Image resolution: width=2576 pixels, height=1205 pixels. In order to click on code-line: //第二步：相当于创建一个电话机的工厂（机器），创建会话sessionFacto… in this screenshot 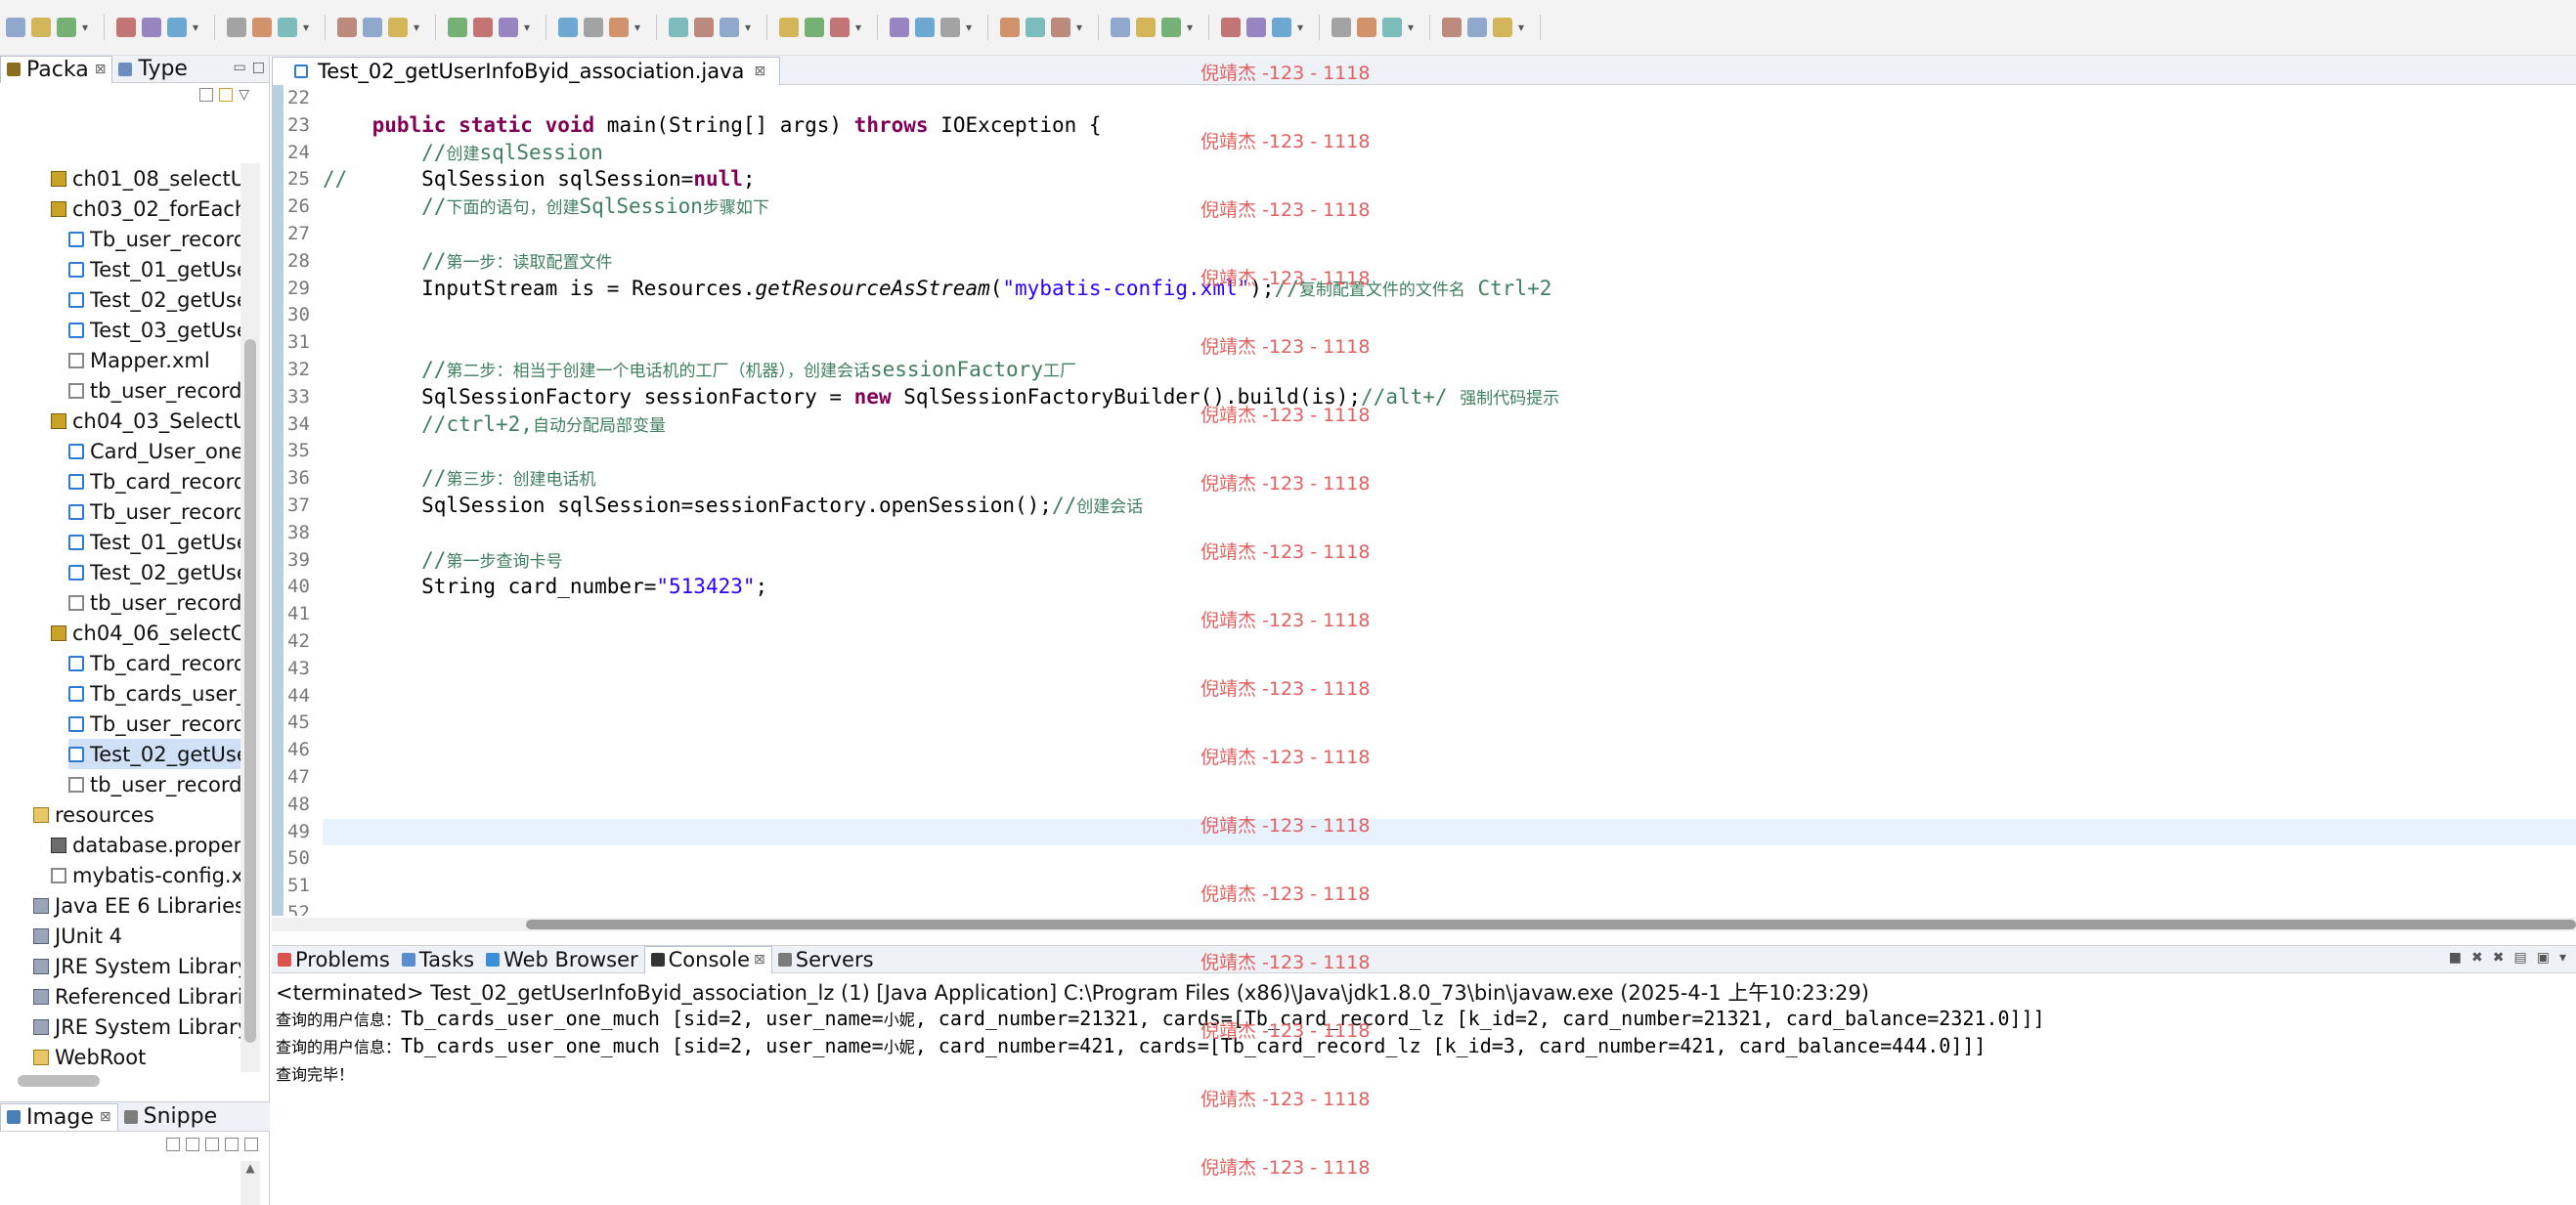, I will do `click(1449, 370)`.